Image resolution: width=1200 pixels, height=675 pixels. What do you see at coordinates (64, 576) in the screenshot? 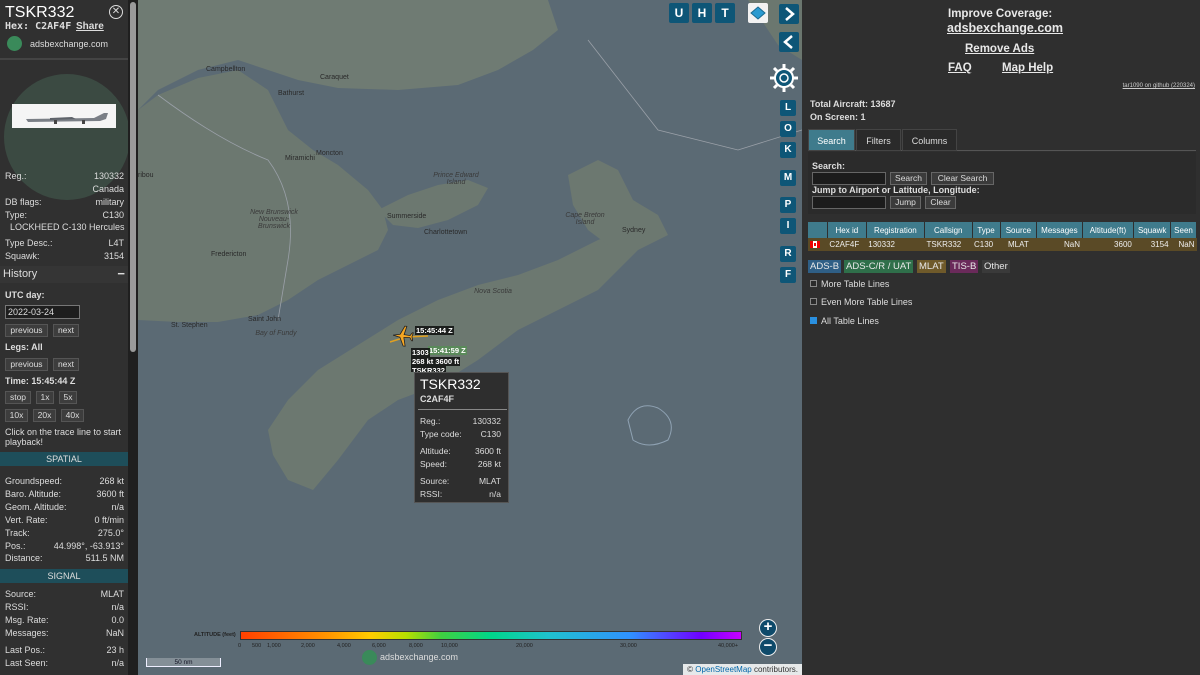
I see `signal-header: SIGNAL` at bounding box center [64, 576].